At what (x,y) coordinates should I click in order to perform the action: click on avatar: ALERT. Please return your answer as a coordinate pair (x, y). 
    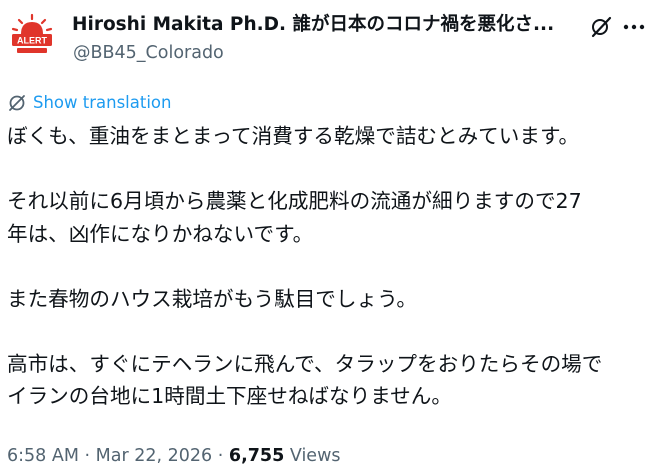
    Looking at the image, I should click on (32, 38).